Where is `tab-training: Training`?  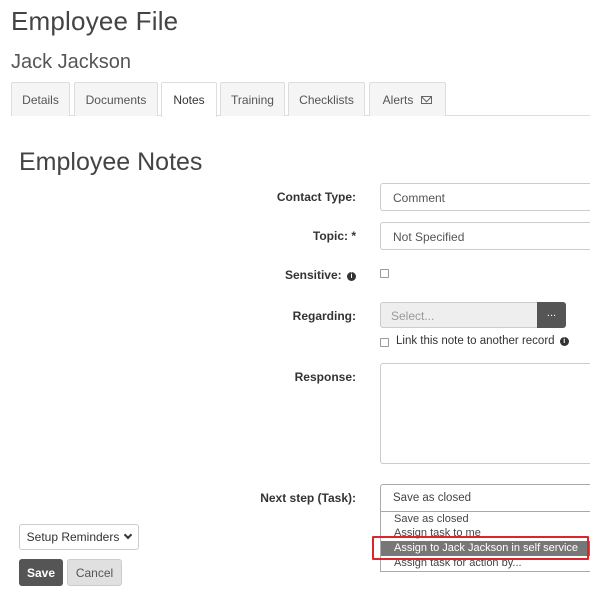
tab-training: Training is located at coordinates (252, 99).